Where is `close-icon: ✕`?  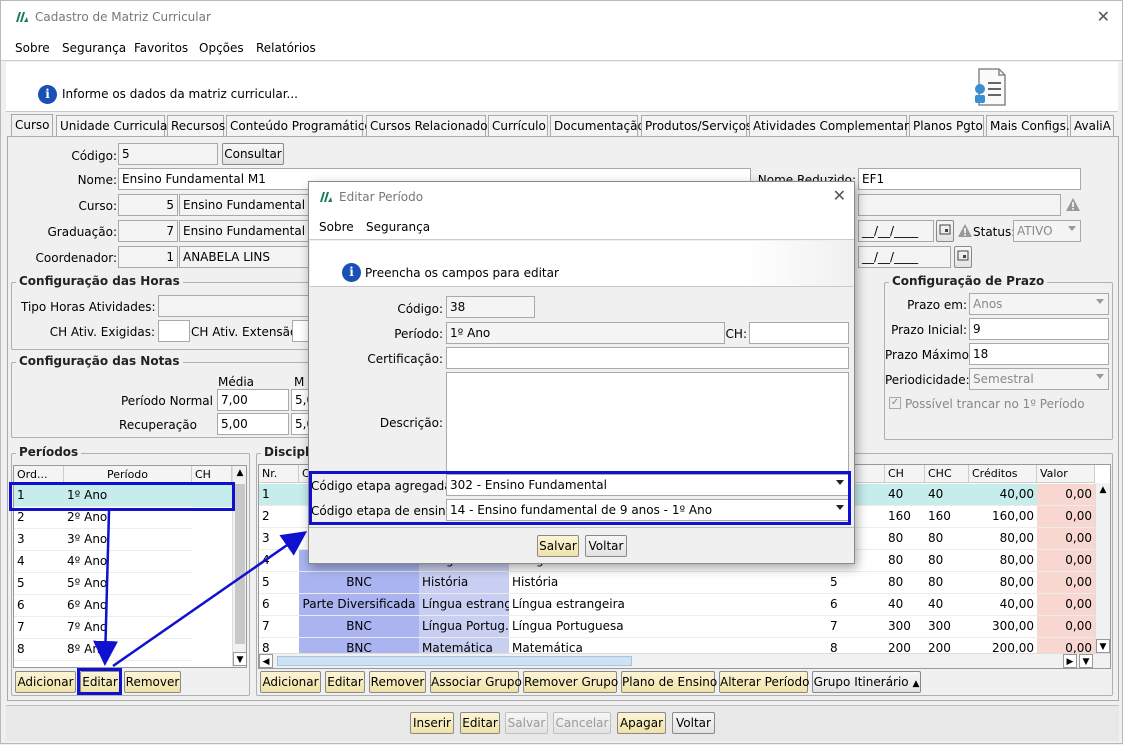
close-icon: ✕ is located at coordinates (1103, 16).